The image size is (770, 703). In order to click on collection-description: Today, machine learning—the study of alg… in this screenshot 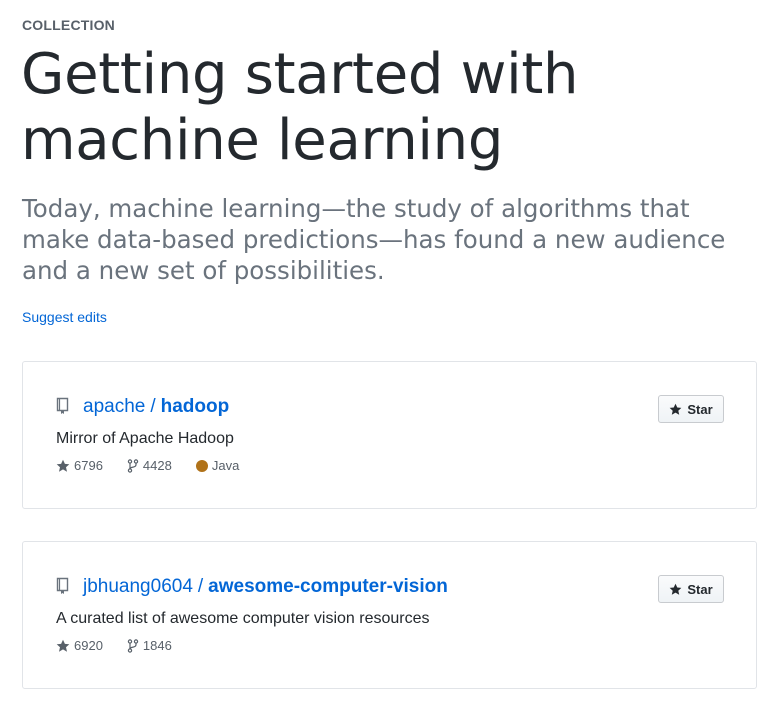, I will do `click(374, 239)`.